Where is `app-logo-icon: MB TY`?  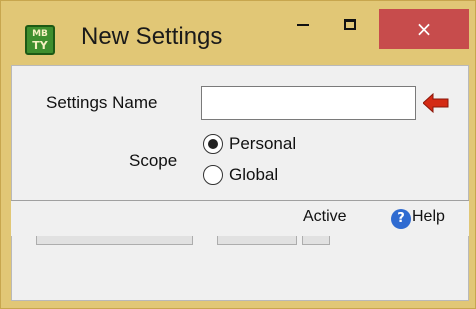
app-logo-icon: MB TY is located at coordinates (40, 40).